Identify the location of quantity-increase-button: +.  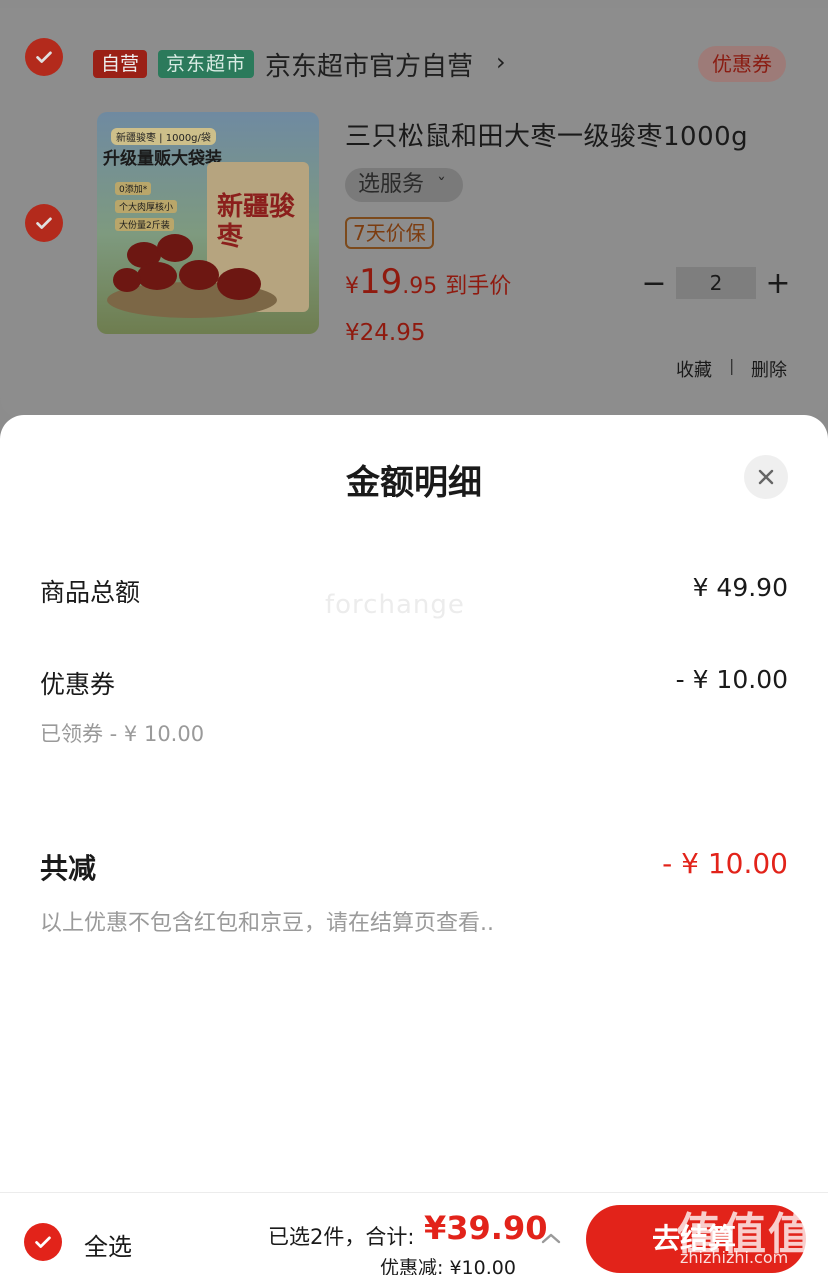
(778, 283).